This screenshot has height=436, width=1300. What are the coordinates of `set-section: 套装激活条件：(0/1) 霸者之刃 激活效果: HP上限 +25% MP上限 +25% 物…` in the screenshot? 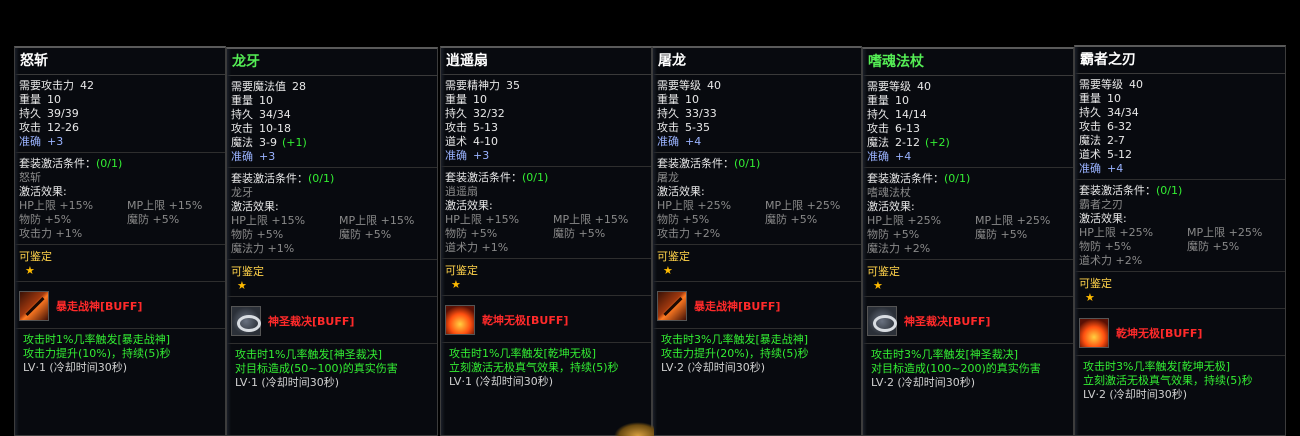 It's located at (1180, 226).